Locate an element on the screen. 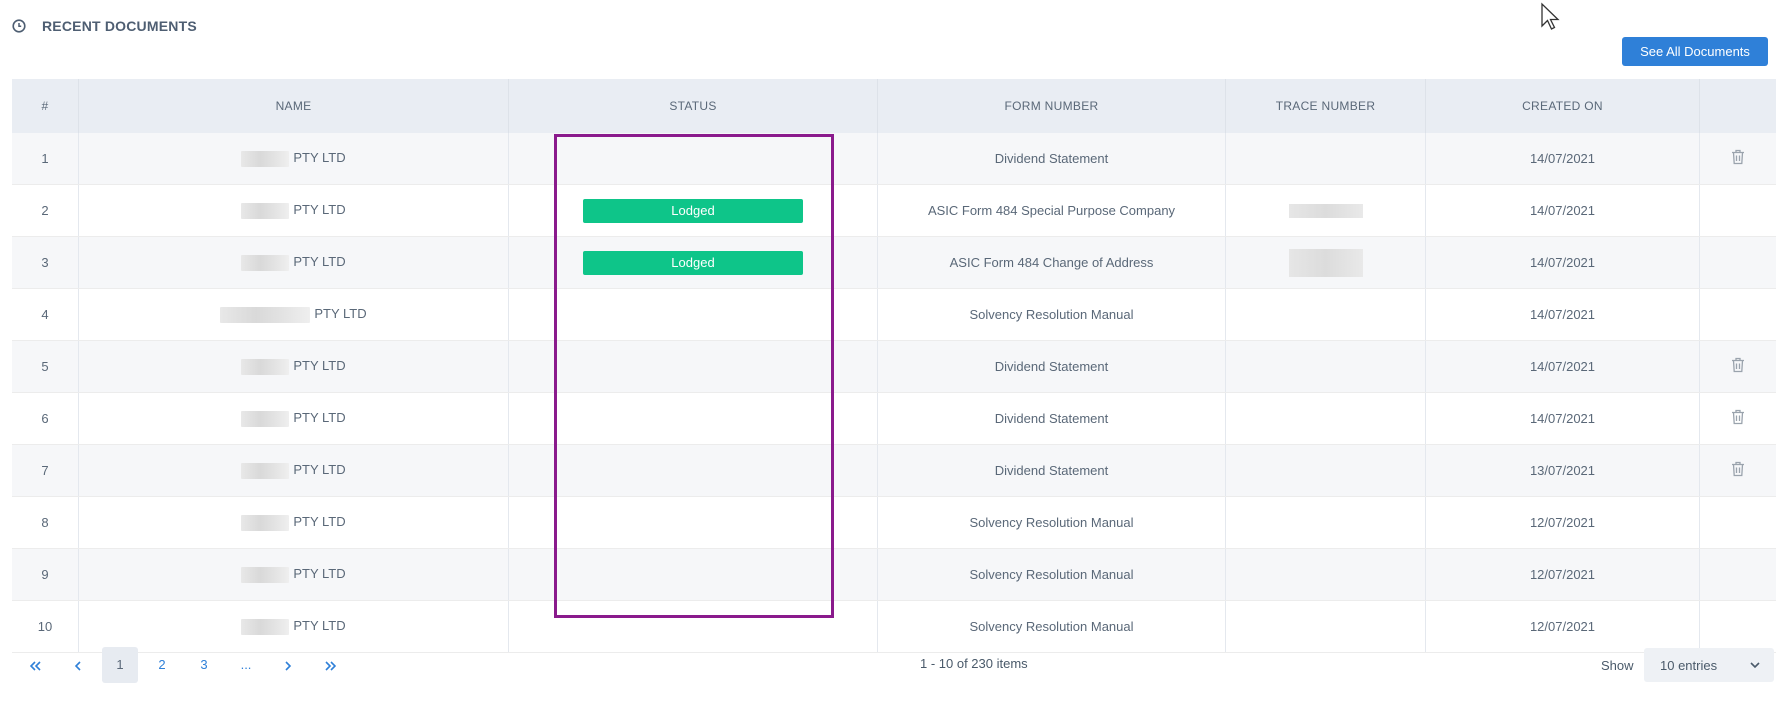 This screenshot has height=719, width=1786. created-on-cell: 13/07/2021 is located at coordinates (1562, 470).